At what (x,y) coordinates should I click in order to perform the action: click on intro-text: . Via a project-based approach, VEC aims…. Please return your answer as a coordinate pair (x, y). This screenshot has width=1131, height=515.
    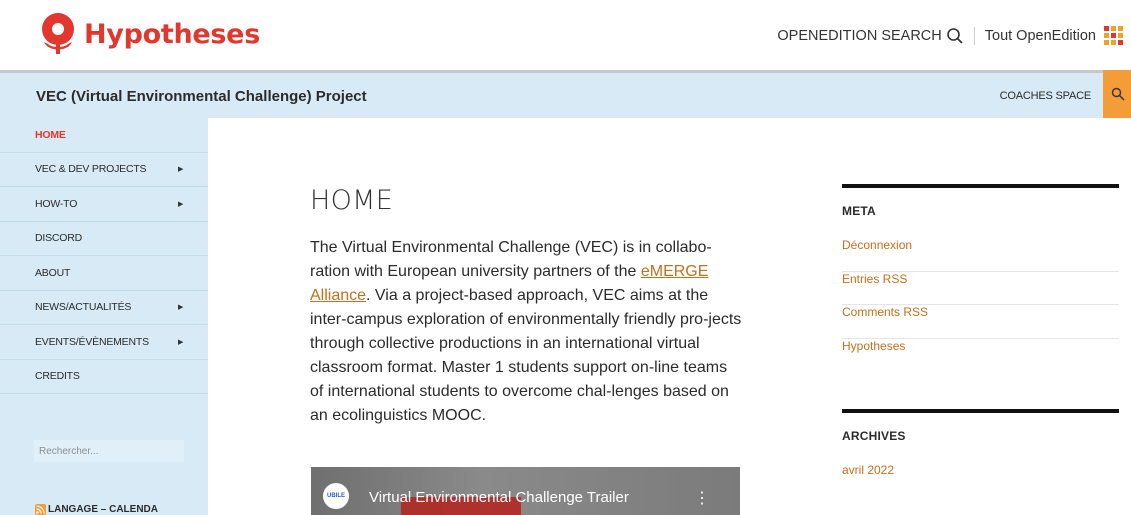
    Looking at the image, I should click on (526, 355).